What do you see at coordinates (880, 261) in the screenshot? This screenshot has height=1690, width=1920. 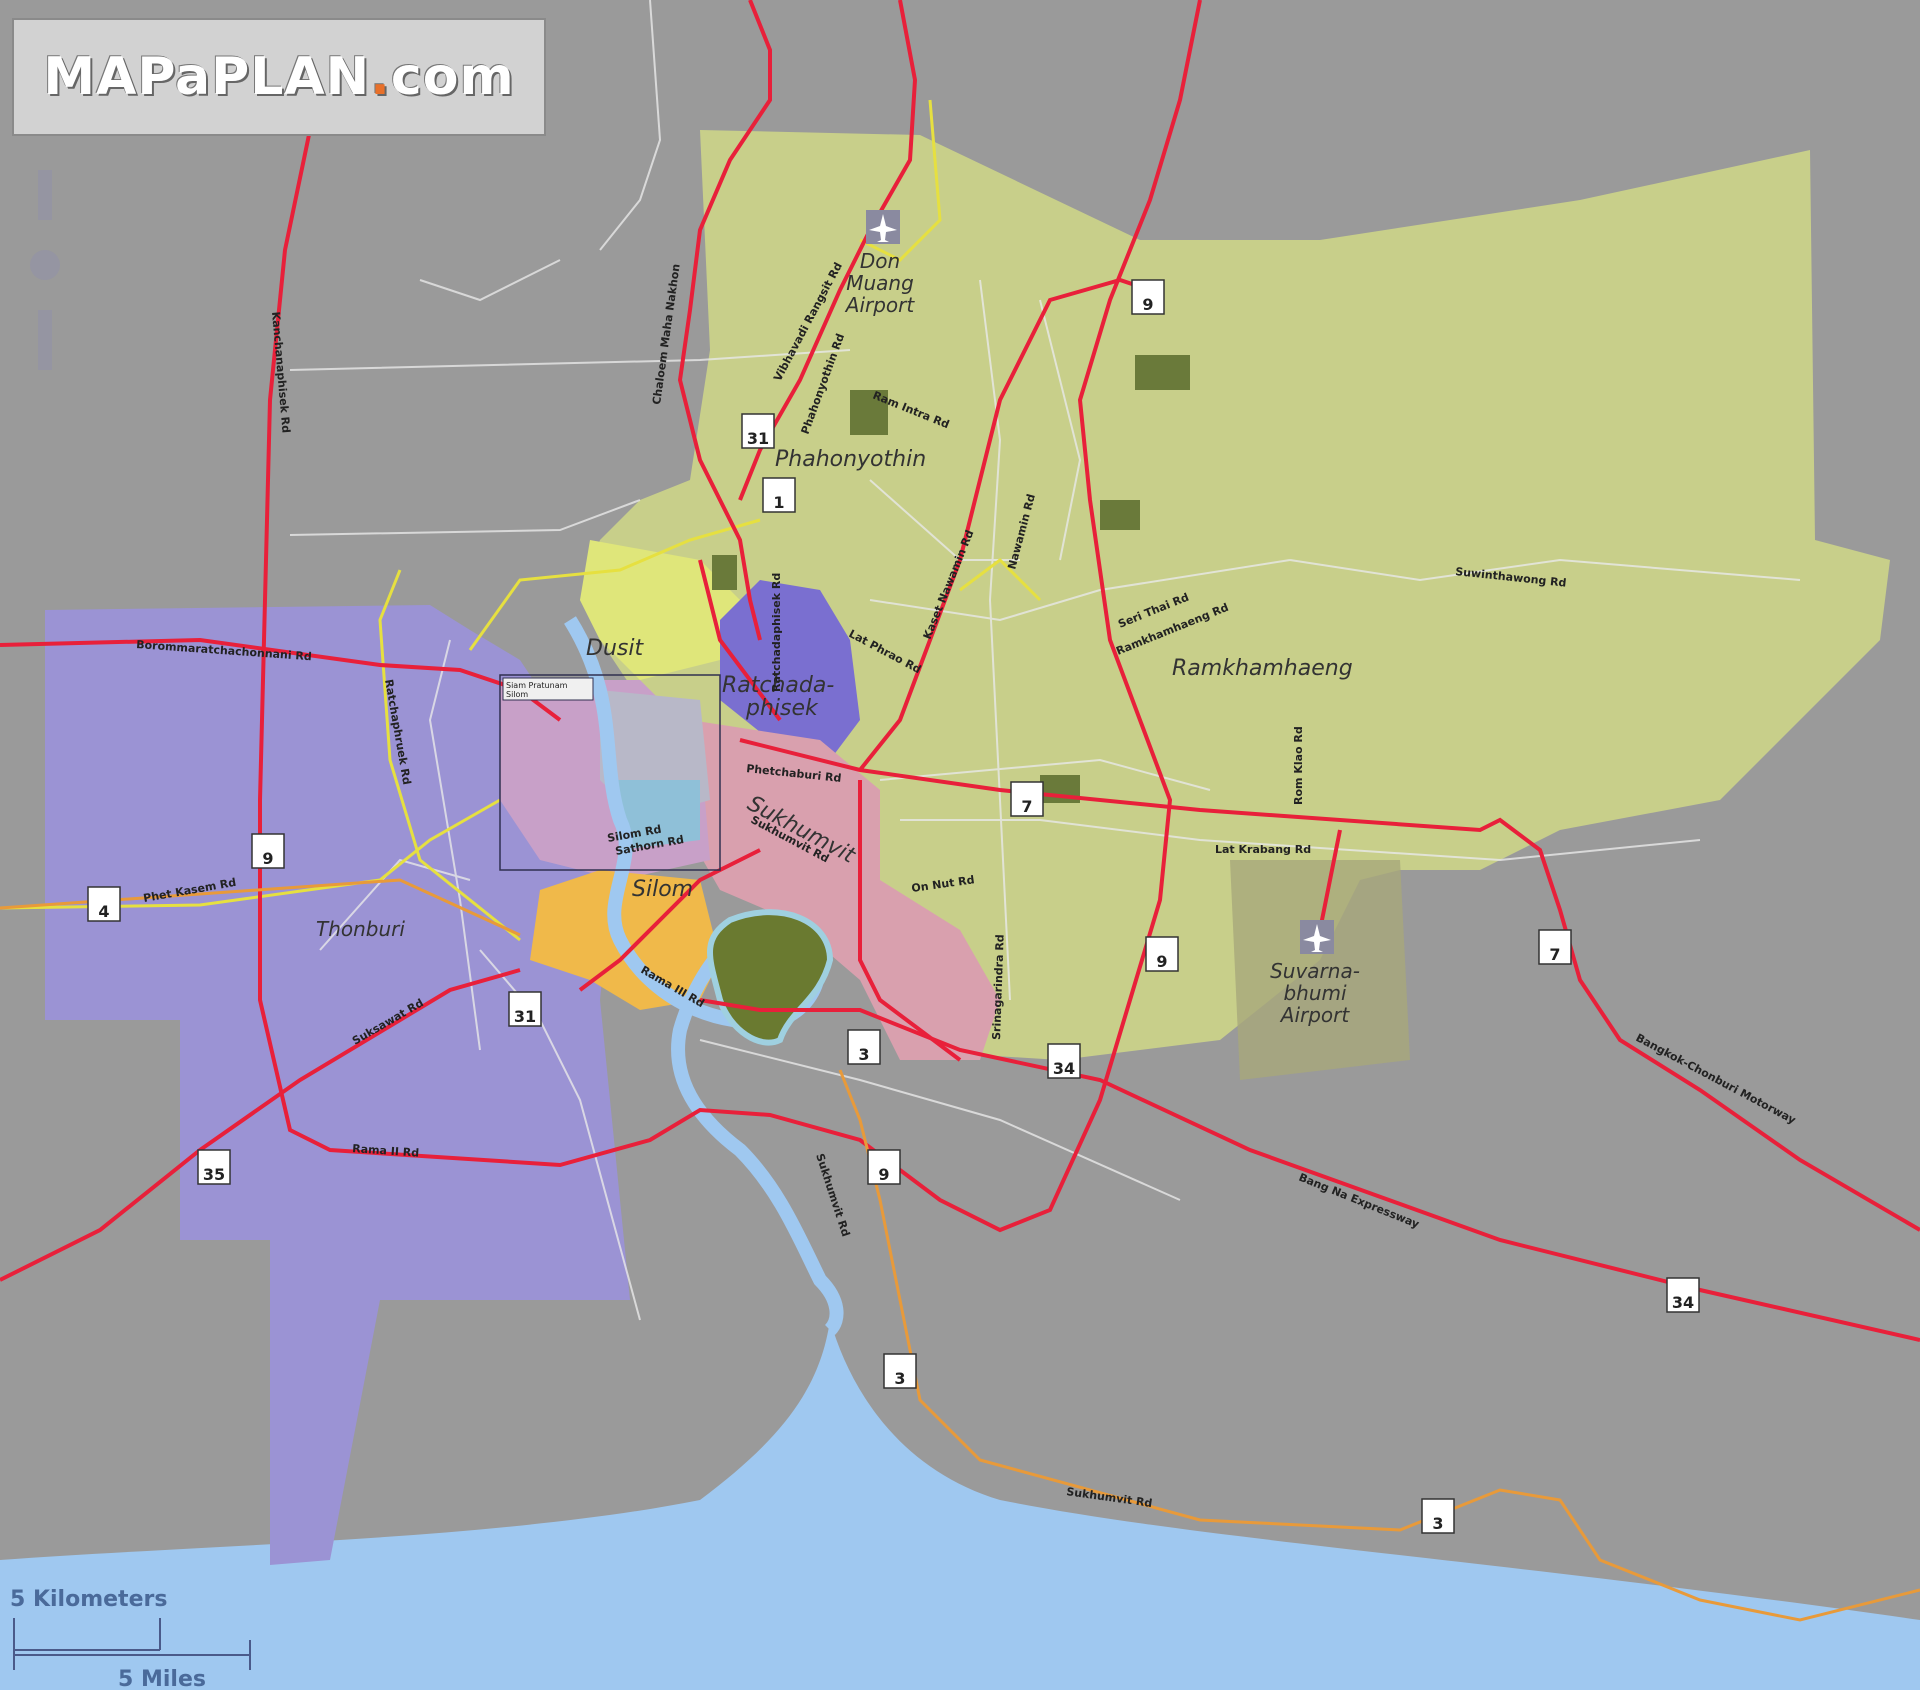 I see `label-don-muang-1: Don` at bounding box center [880, 261].